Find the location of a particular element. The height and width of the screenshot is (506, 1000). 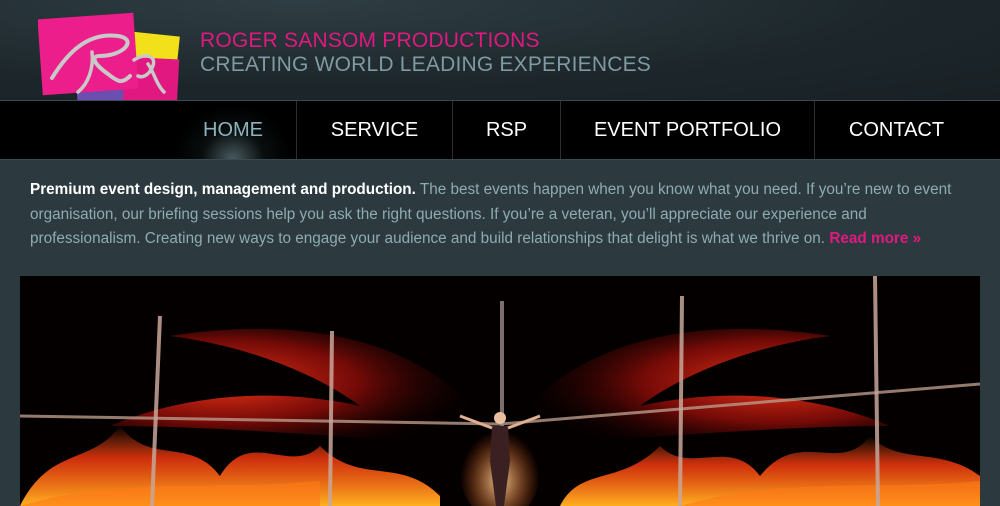

main-nav: HOME SERVICE RSP EVENT PORTFOLIO CONTACT is located at coordinates (500, 130).